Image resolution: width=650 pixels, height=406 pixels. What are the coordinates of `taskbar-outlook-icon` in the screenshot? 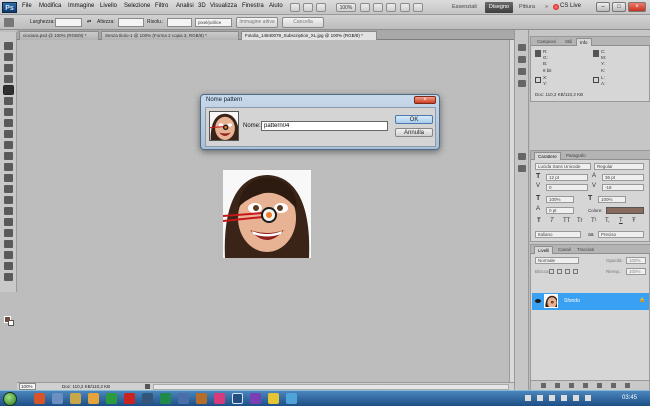 It's located at (183, 398).